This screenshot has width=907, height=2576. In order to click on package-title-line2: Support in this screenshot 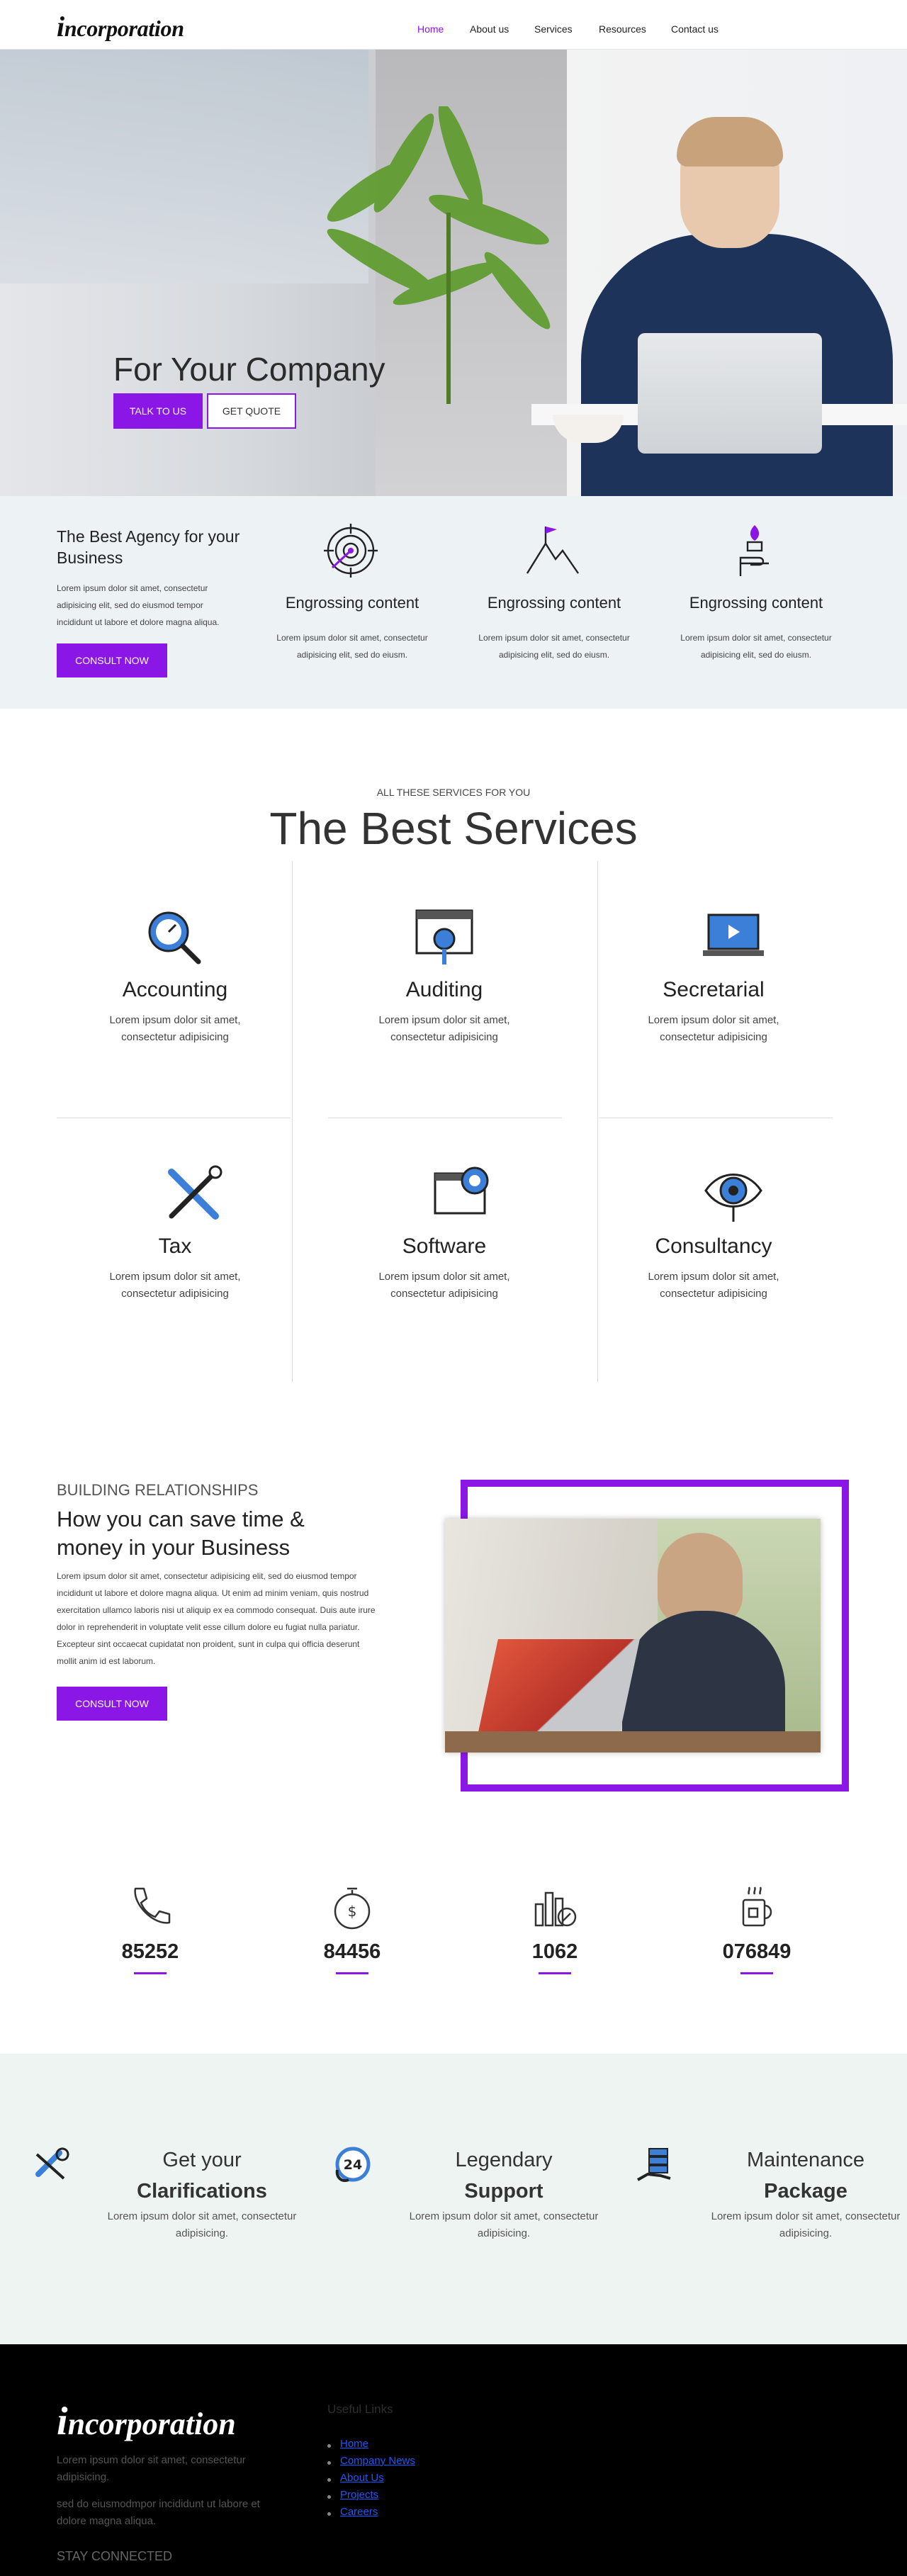, I will do `click(503, 2191)`.